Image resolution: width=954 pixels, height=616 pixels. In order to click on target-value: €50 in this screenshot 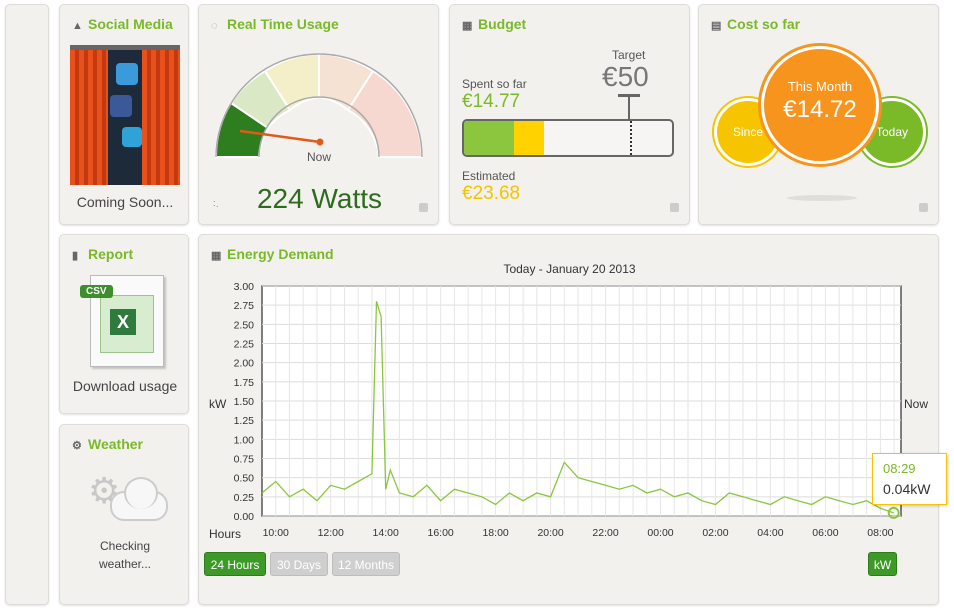, I will do `click(625, 76)`.